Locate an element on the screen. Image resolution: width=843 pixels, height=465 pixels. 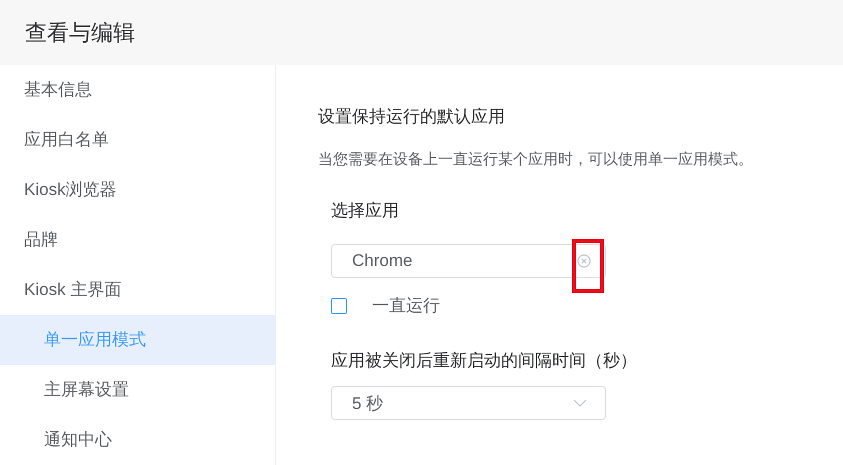
app-field: Chrome is located at coordinates (468, 261).